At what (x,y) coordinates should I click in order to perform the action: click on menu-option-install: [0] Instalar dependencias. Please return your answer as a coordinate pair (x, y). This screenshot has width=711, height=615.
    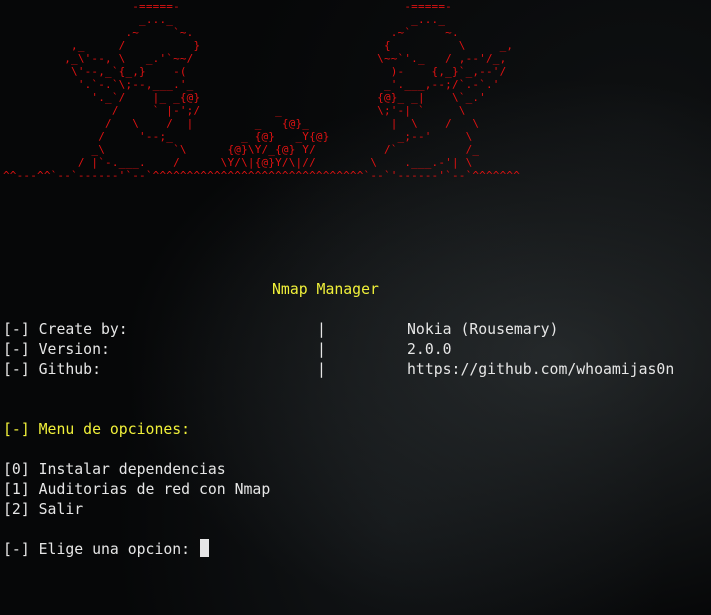
    Looking at the image, I should click on (114, 469).